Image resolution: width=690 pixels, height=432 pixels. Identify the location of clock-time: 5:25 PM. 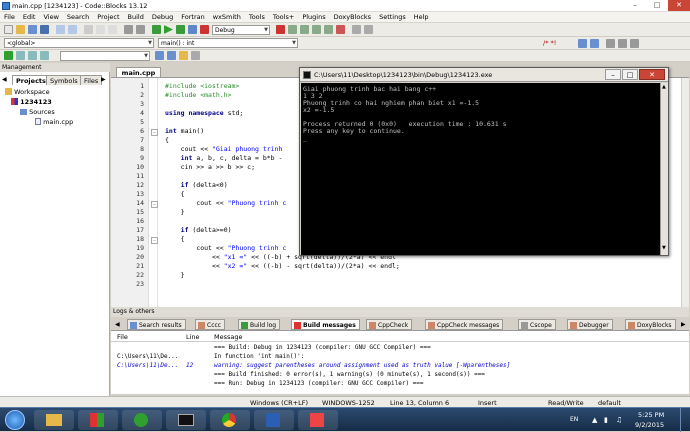
(651, 415).